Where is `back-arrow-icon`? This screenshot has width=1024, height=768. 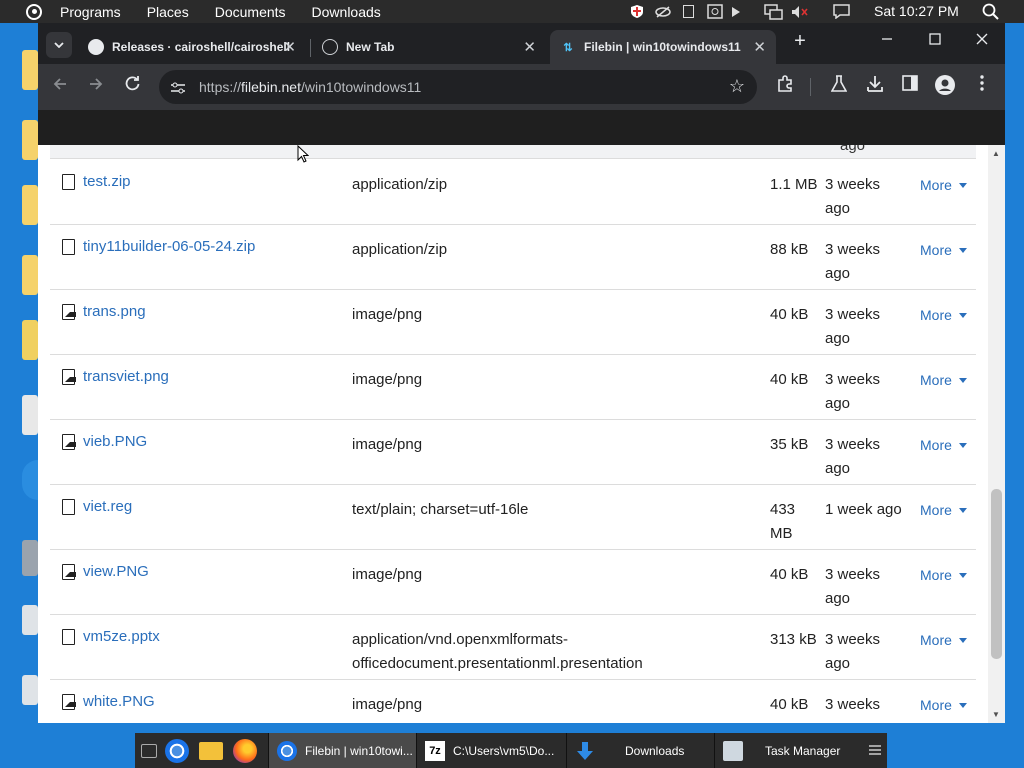
back-arrow-icon is located at coordinates (60, 86).